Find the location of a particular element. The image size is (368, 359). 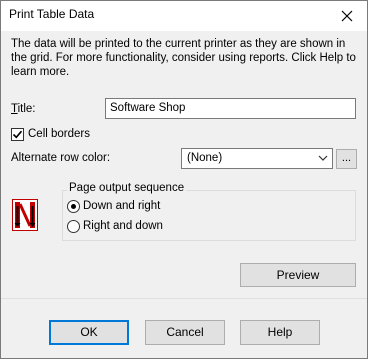

checkmark-icon is located at coordinates (17, 134).